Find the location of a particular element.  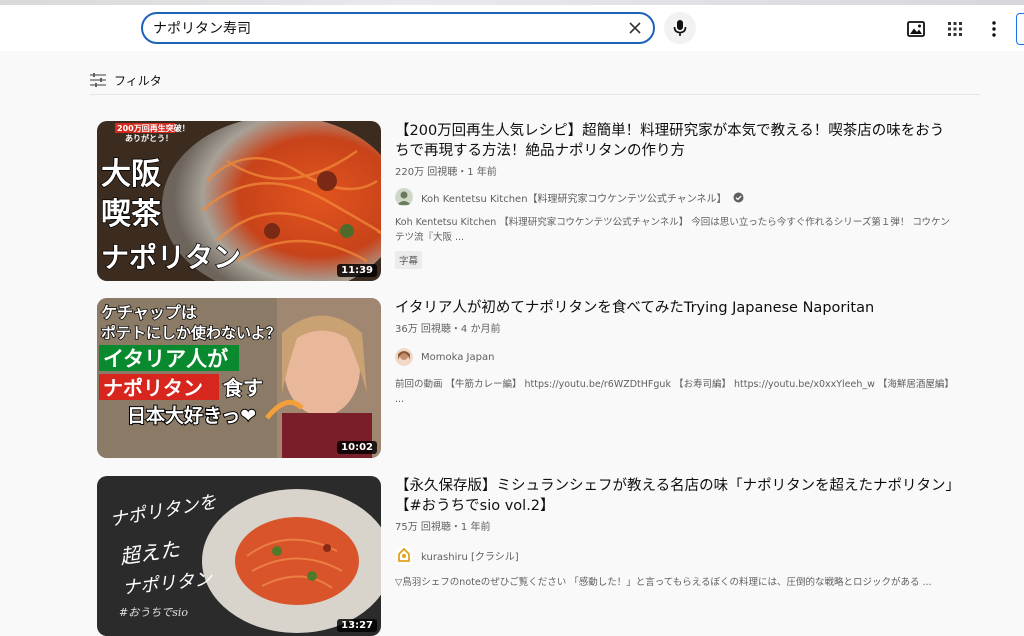

top-header is located at coordinates (512, 28).